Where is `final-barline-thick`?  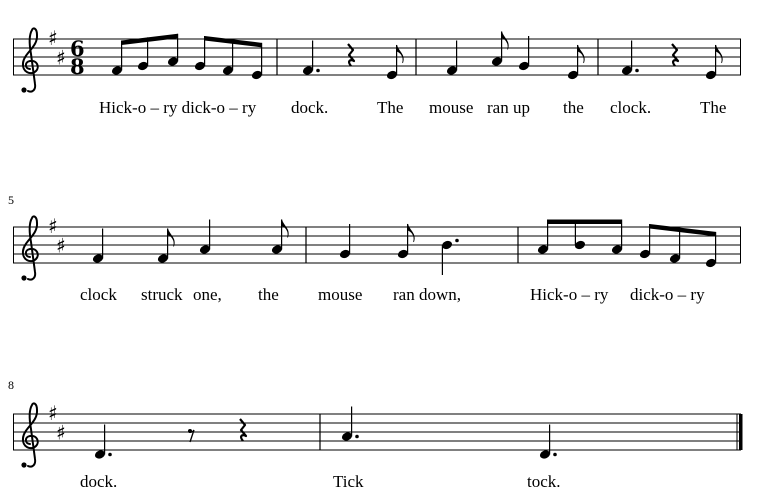
final-barline-thick is located at coordinates (741, 432).